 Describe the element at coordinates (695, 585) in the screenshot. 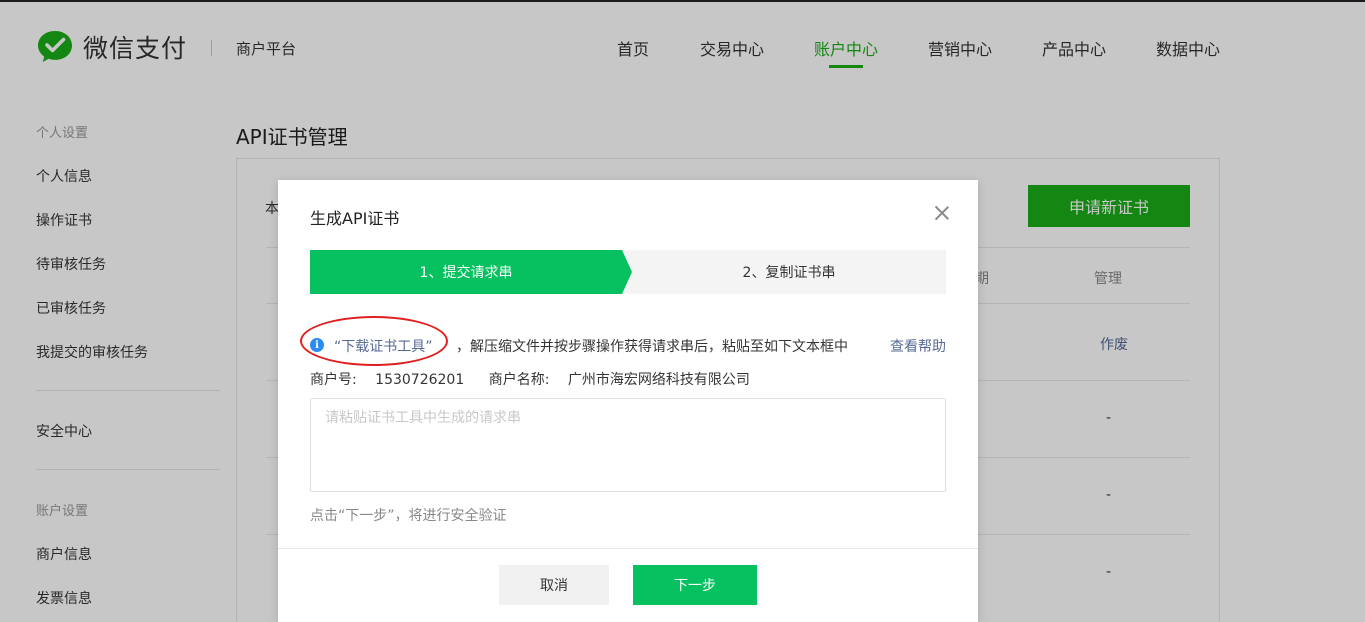

I see `next-step-button: 下一步` at that location.